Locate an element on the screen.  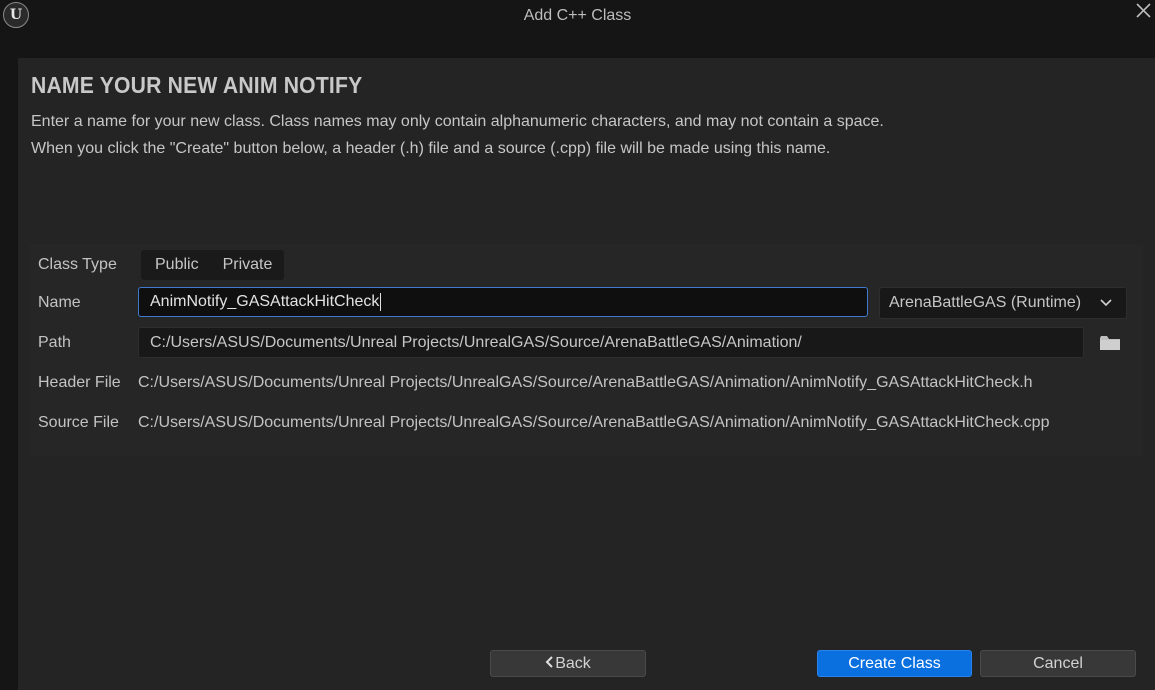
source-file-label: Source File is located at coordinates (78, 422).